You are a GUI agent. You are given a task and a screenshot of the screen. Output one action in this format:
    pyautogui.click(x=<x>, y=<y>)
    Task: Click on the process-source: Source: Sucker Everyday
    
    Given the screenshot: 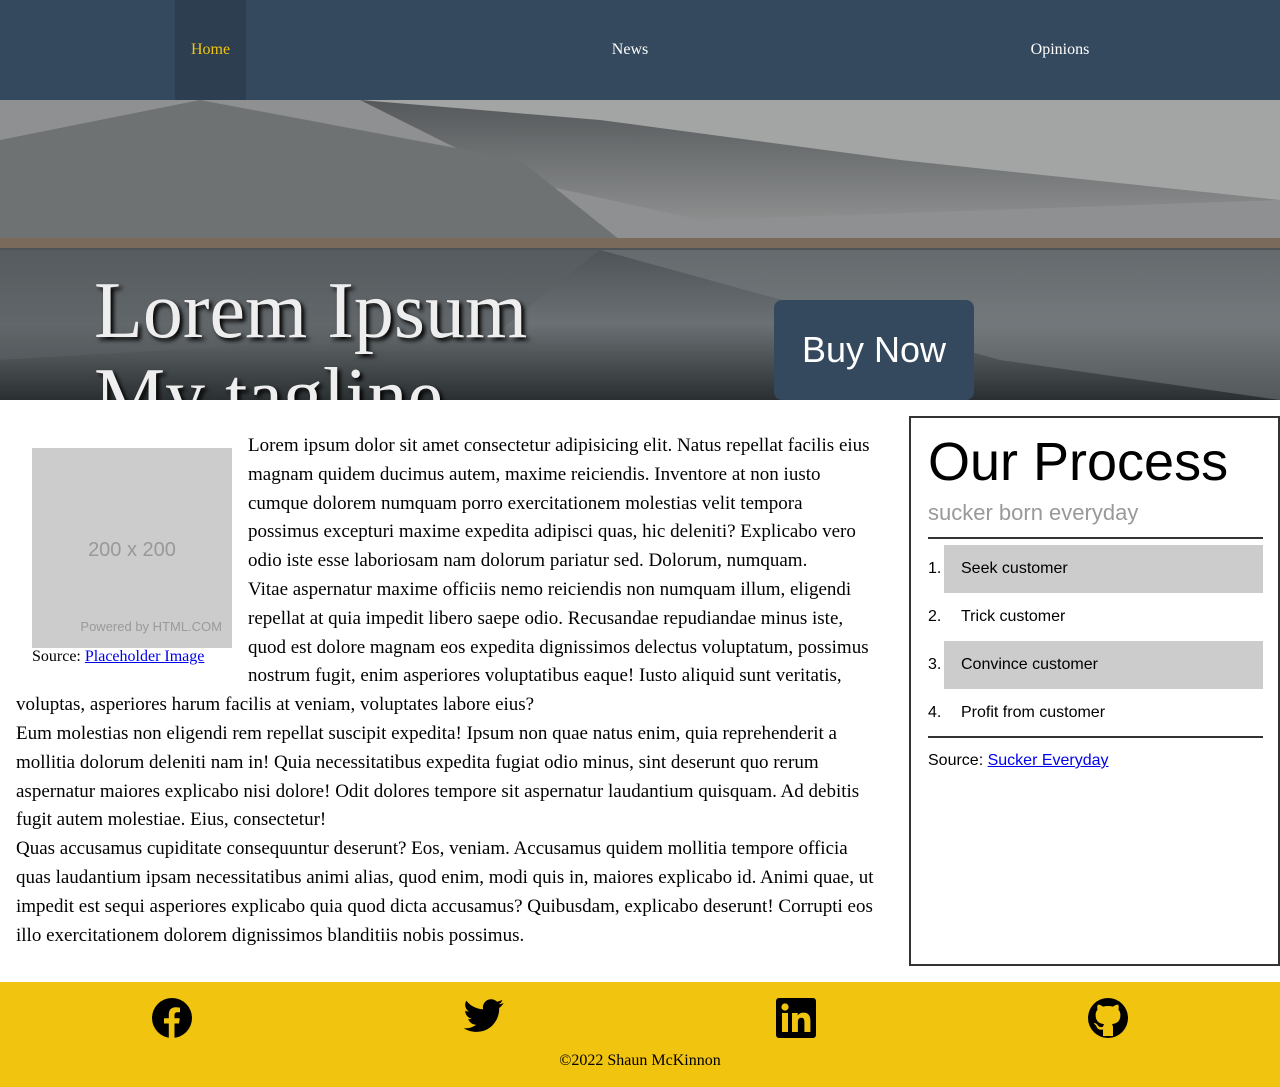 What is the action you would take?
    pyautogui.click(x=1018, y=761)
    